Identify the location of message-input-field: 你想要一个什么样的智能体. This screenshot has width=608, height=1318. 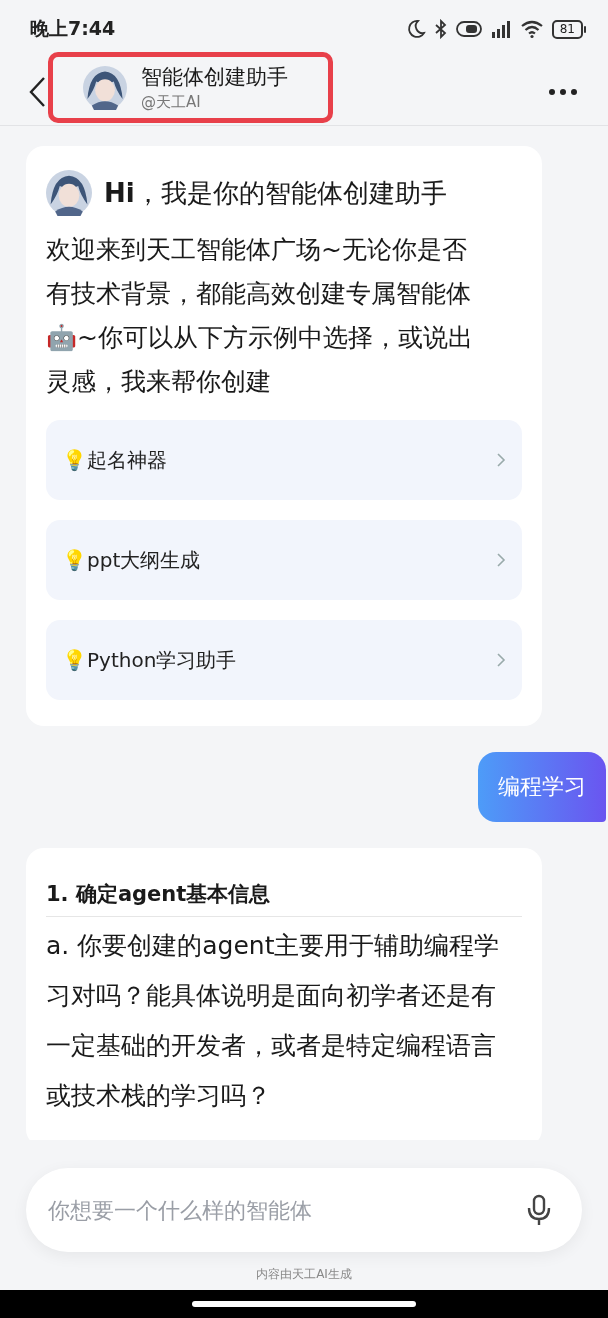
(286, 1210).